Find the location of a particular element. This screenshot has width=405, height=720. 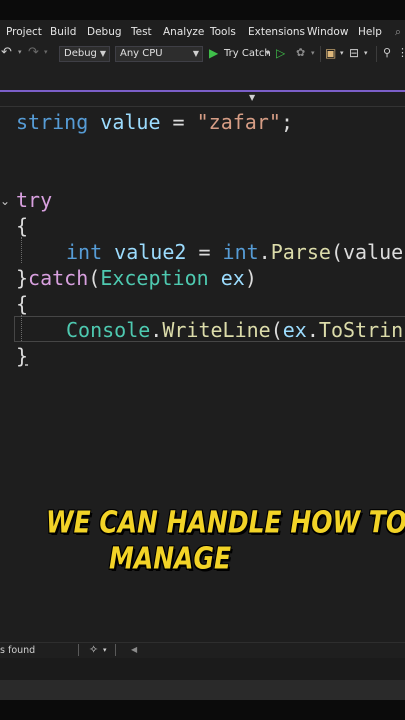

search-icon: ⌕ is located at coordinates (398, 32).